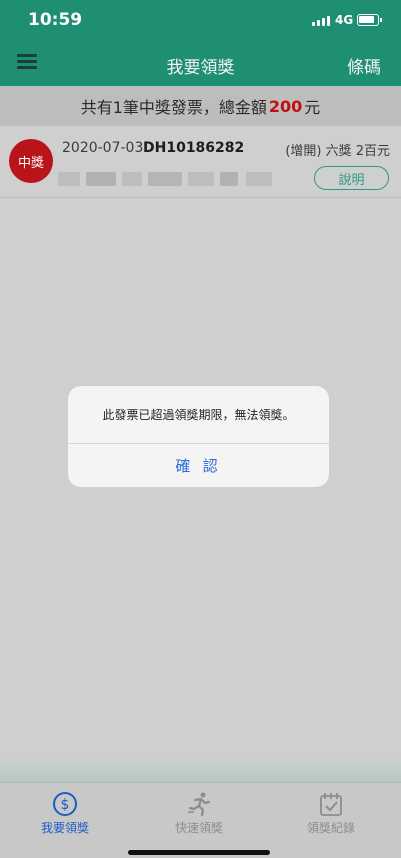 The image size is (401, 858). I want to click on status-bar: 10:59 4G, so click(200, 21).